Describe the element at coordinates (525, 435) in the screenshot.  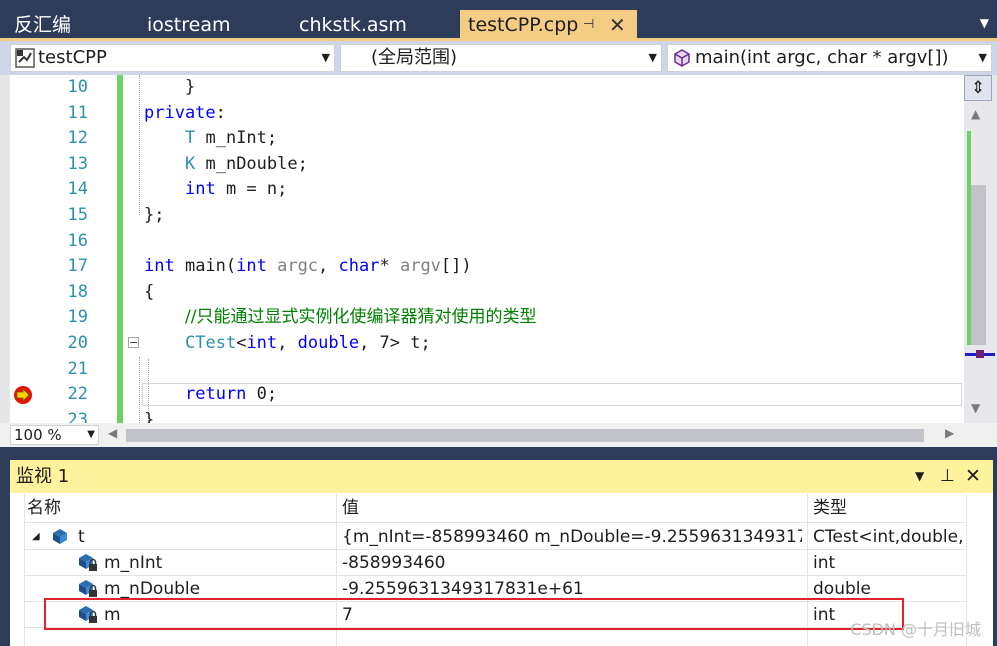
I see `horizontal-scroll-thumb` at that location.